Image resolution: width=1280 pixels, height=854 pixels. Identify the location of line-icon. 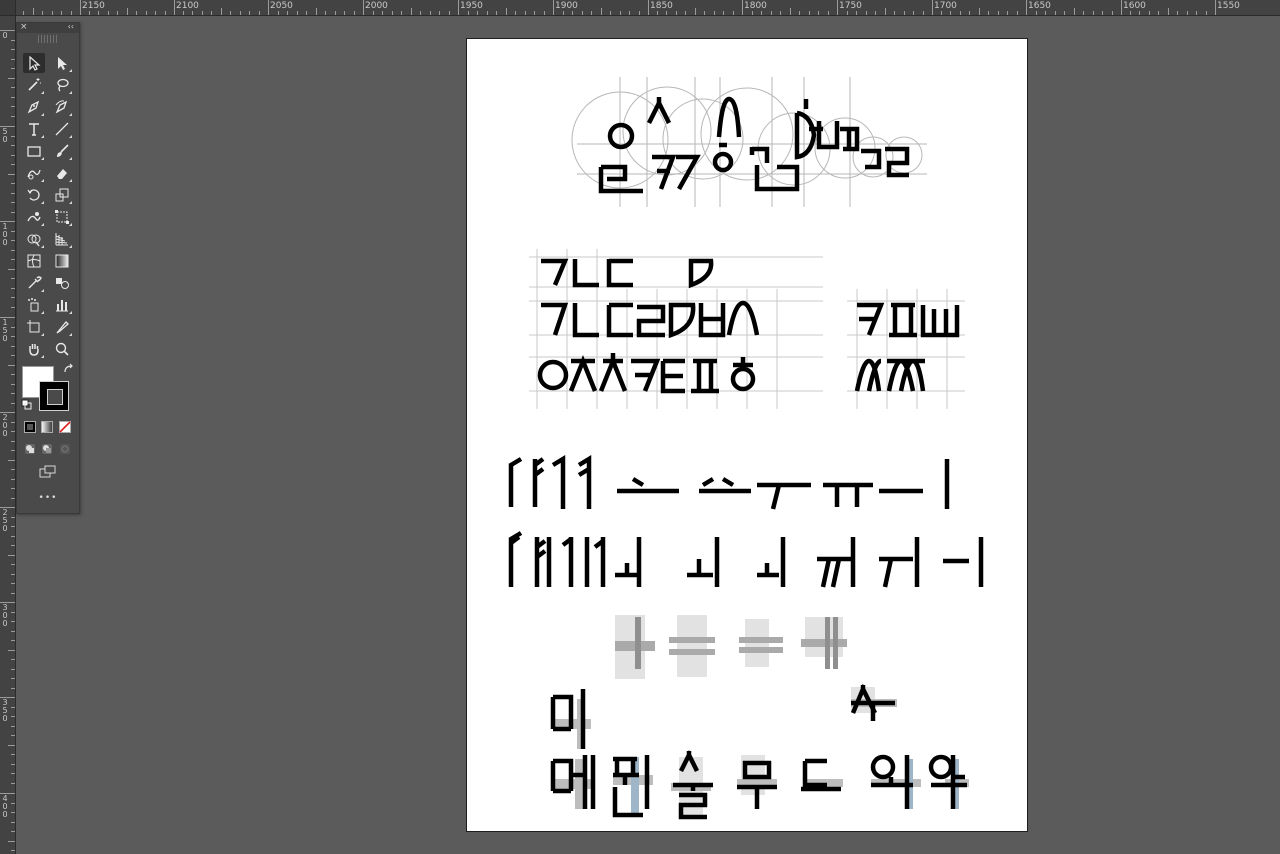
(62, 129).